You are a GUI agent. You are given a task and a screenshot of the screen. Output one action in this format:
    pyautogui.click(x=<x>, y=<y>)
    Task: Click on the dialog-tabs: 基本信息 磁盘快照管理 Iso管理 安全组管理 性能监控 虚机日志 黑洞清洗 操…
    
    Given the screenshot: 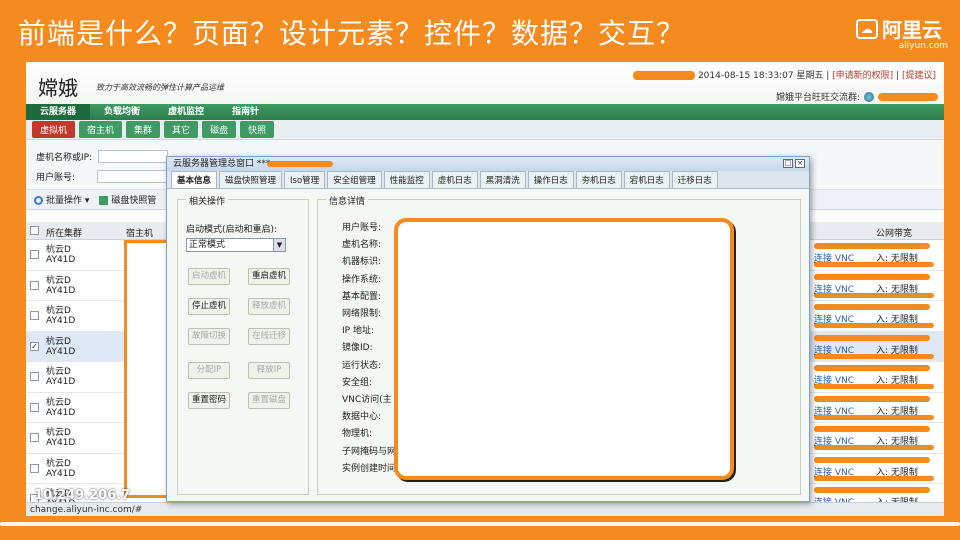 What is the action you would take?
    pyautogui.click(x=488, y=180)
    